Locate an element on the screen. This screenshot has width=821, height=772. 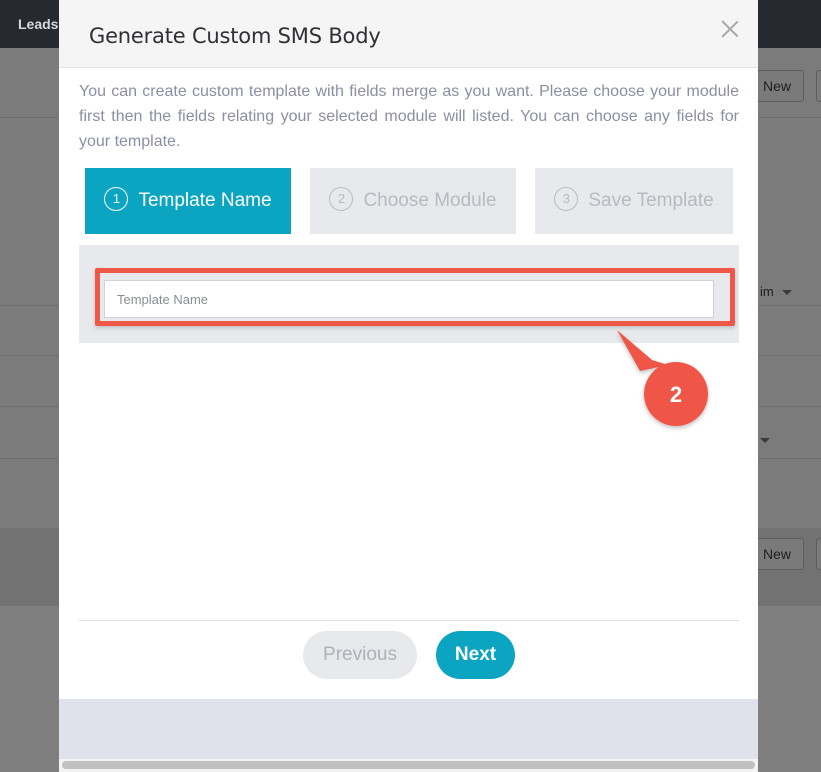
footer-divider is located at coordinates (409, 620).